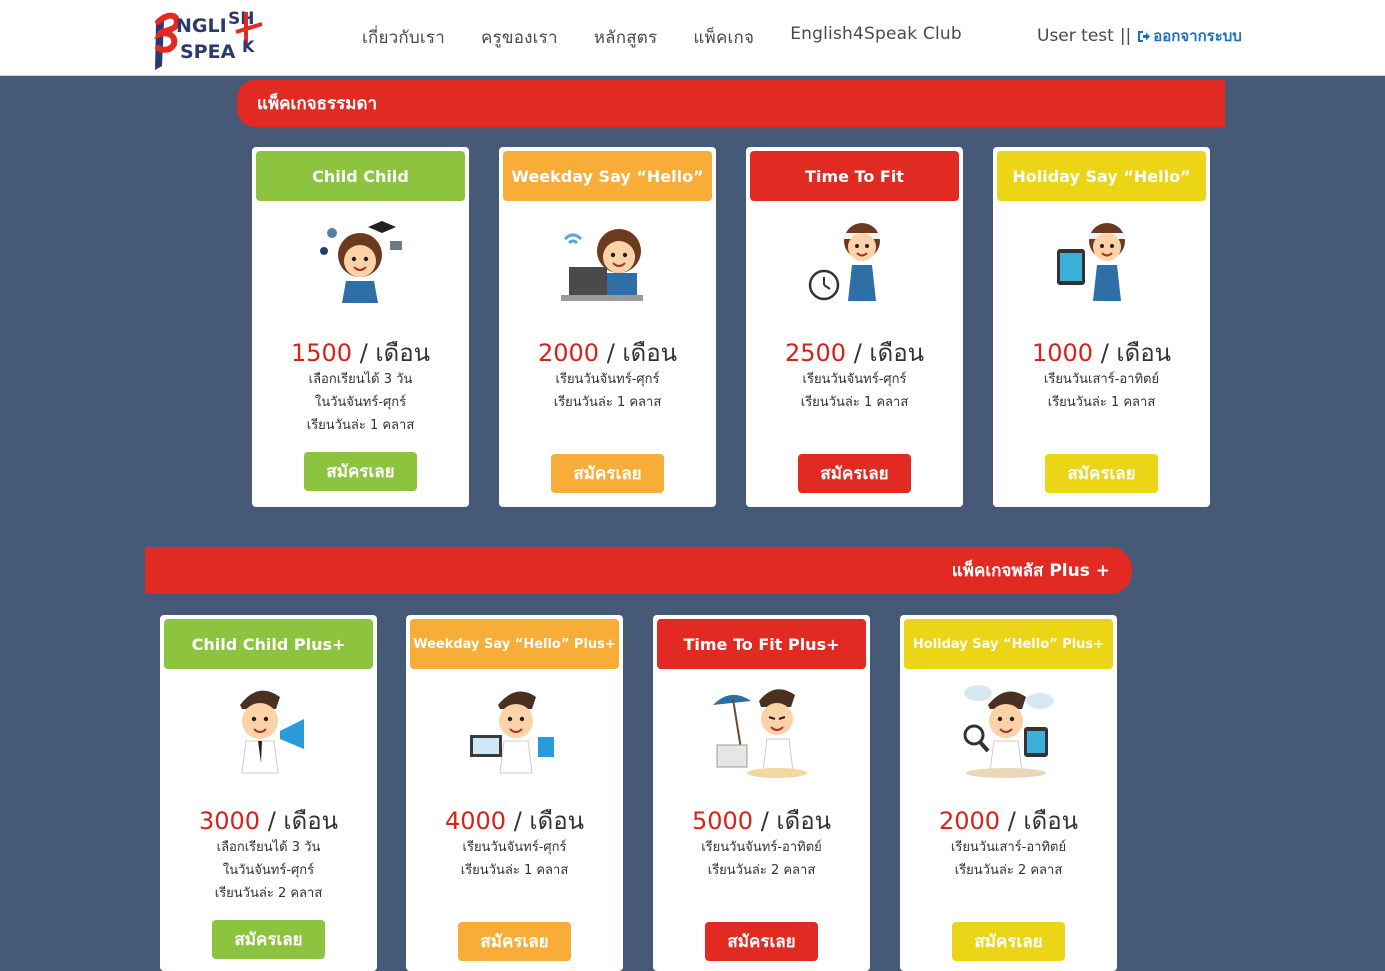 The height and width of the screenshot is (971, 1385). I want to click on teacher-tablet-icon, so click(1091, 262).